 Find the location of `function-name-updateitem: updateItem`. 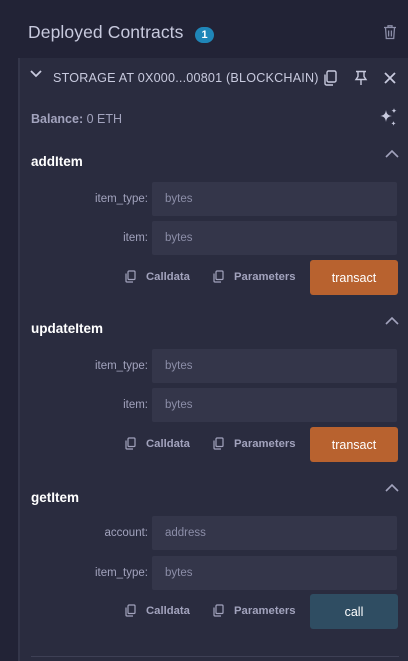

function-name-updateitem: updateItem is located at coordinates (67, 328).